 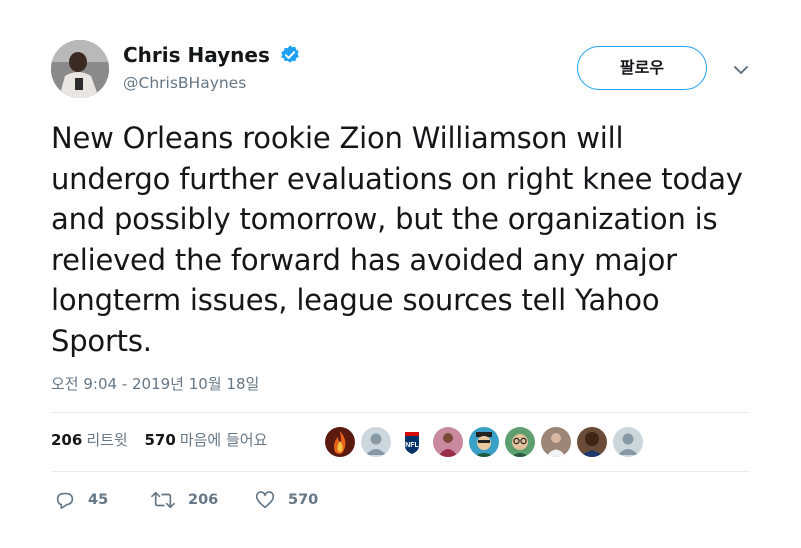 What do you see at coordinates (286, 500) in the screenshot?
I see `like-button: 570` at bounding box center [286, 500].